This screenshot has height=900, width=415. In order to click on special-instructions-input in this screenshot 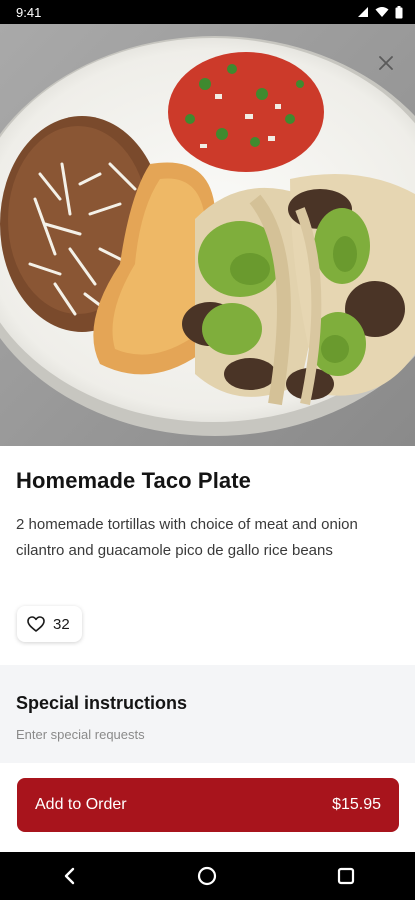, I will do `click(206, 734)`.